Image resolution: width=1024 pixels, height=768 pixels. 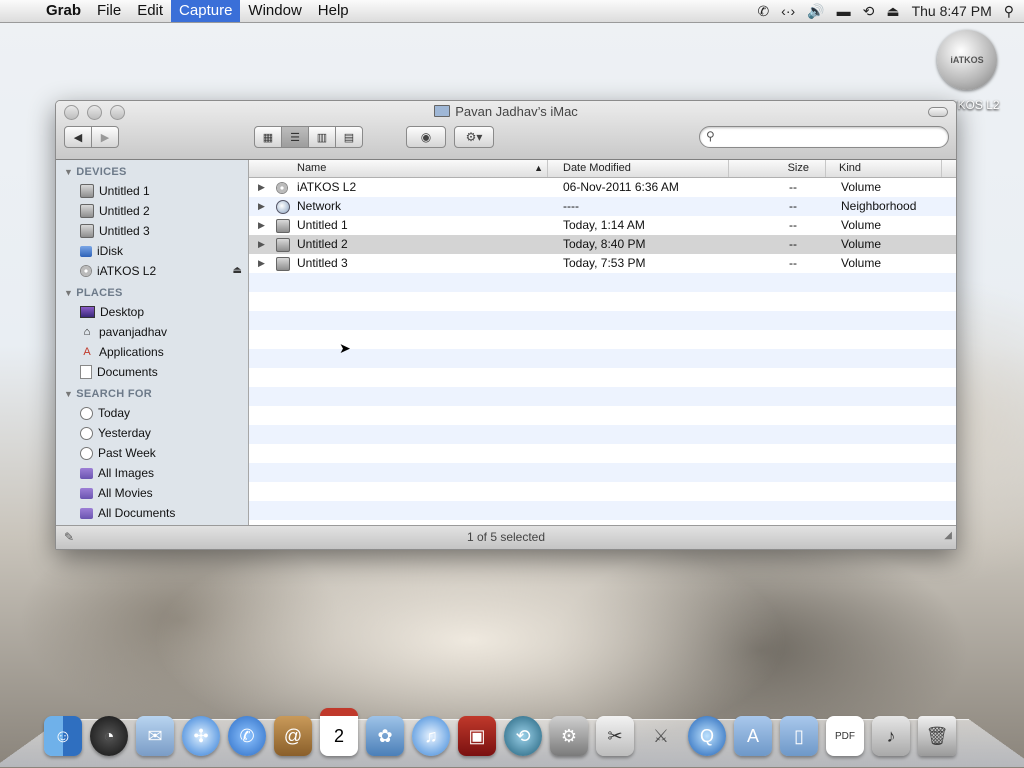 What do you see at coordinates (152, 231) in the screenshot?
I see `sidebar-item-untitled-3: Untitled 3` at bounding box center [152, 231].